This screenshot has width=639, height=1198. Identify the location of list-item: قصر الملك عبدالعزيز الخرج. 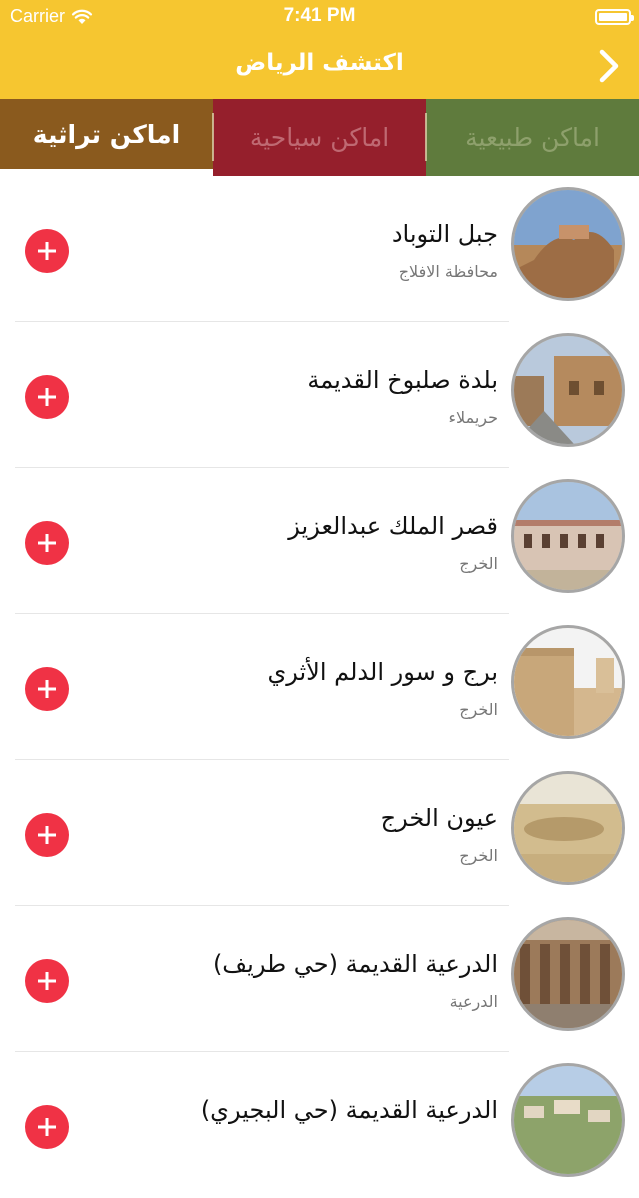
(319, 541).